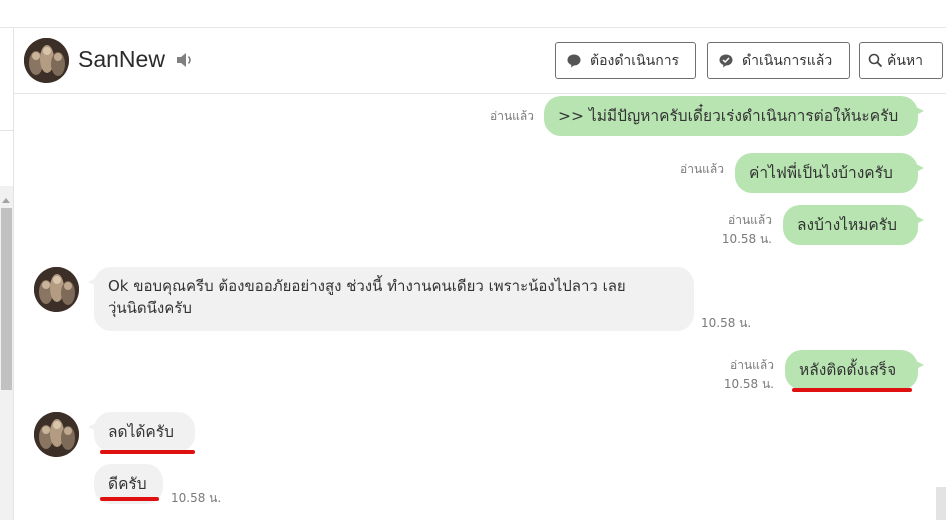 The height and width of the screenshot is (520, 946). Describe the element at coordinates (726, 60) in the screenshot. I see `check-bubble-icon` at that location.